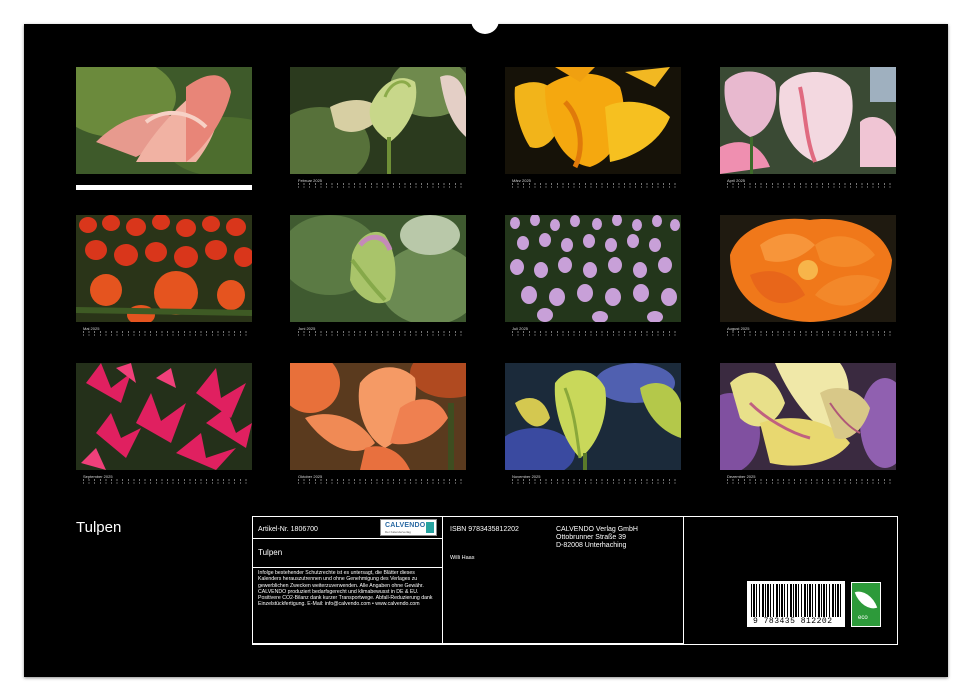 The width and height of the screenshot is (971, 700). I want to click on publisher-line-1: CALVENDO Verlag GmbH, so click(597, 529).